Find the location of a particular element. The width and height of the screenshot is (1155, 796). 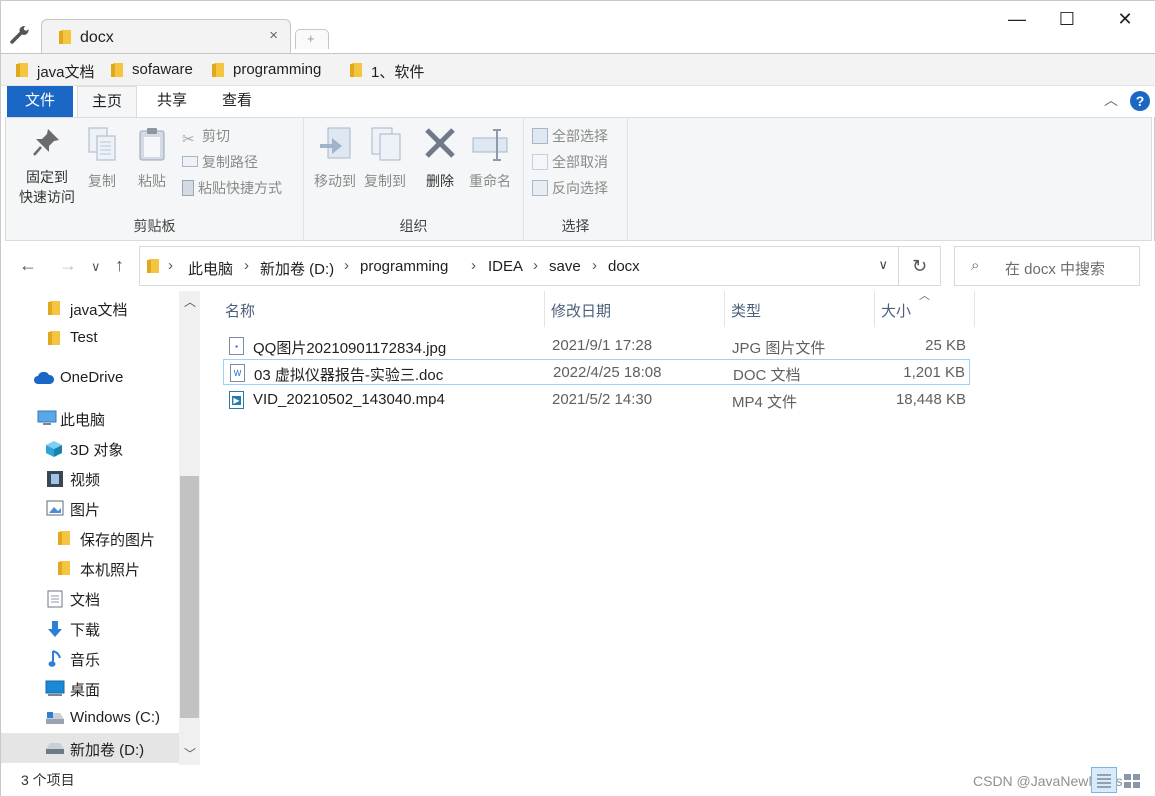

tab-home: 主页 is located at coordinates (107, 102).